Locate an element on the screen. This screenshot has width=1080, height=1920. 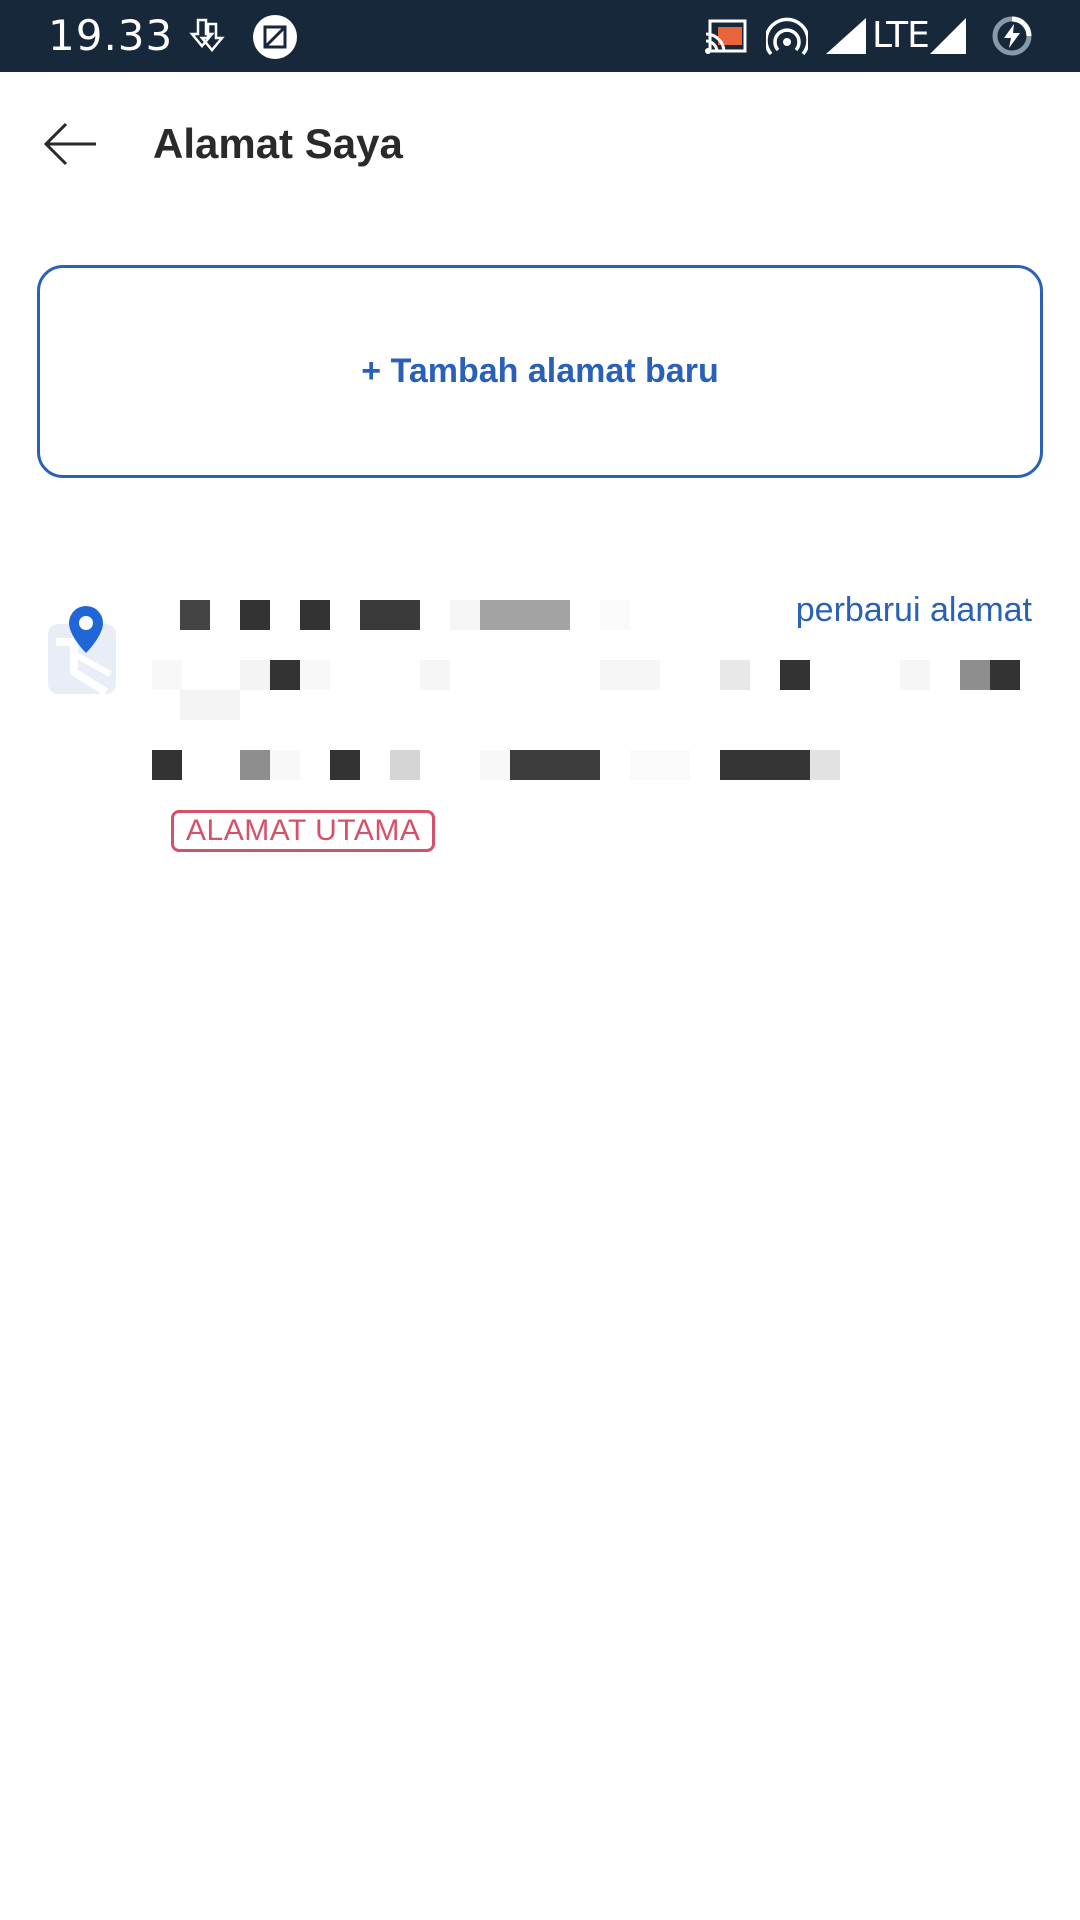
cast-icon is located at coordinates (726, 36).